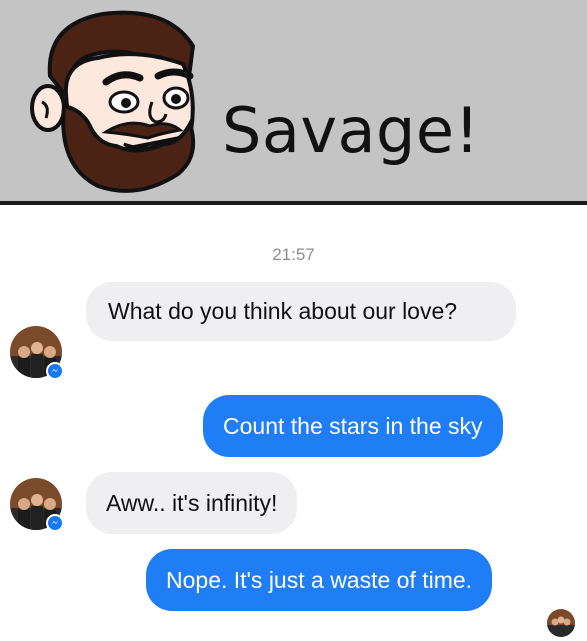  Describe the element at coordinates (353, 426) in the screenshot. I see `outgoing-message: Count the stars in the sky` at that location.